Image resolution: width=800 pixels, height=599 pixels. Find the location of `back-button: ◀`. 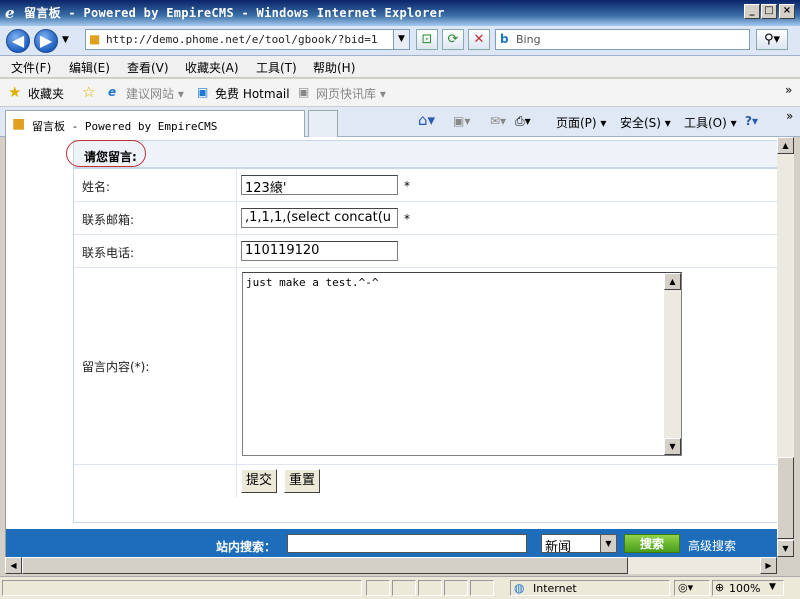

back-button: ◀ is located at coordinates (18, 41).